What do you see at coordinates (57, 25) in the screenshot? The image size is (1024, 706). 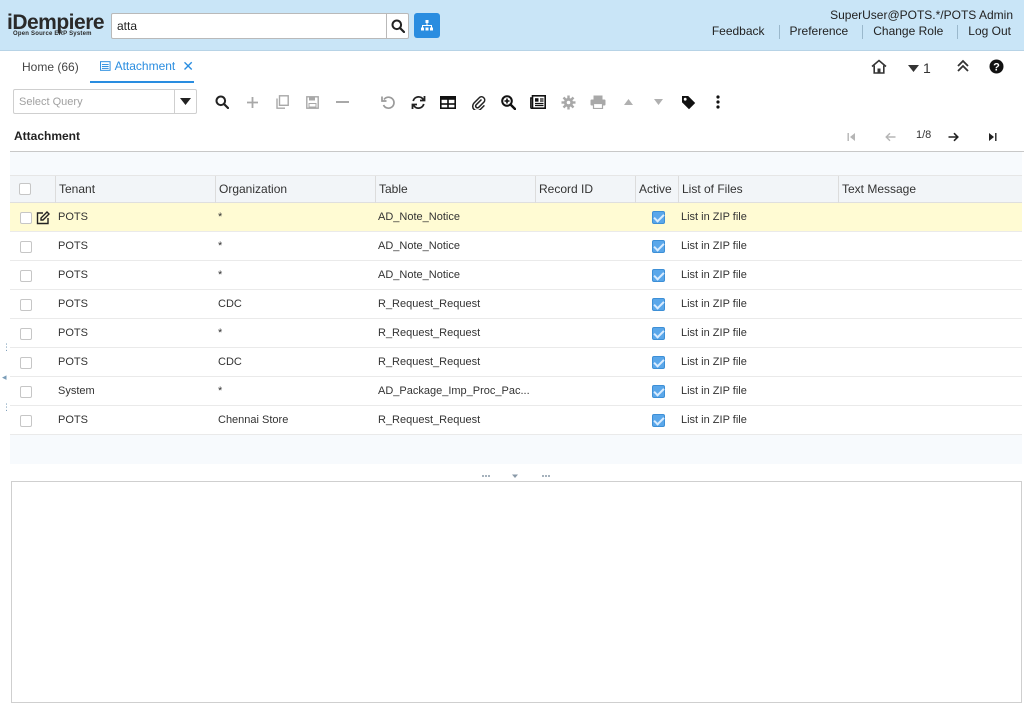 I see `app-logo: iDempiere Open Source ERP System` at bounding box center [57, 25].